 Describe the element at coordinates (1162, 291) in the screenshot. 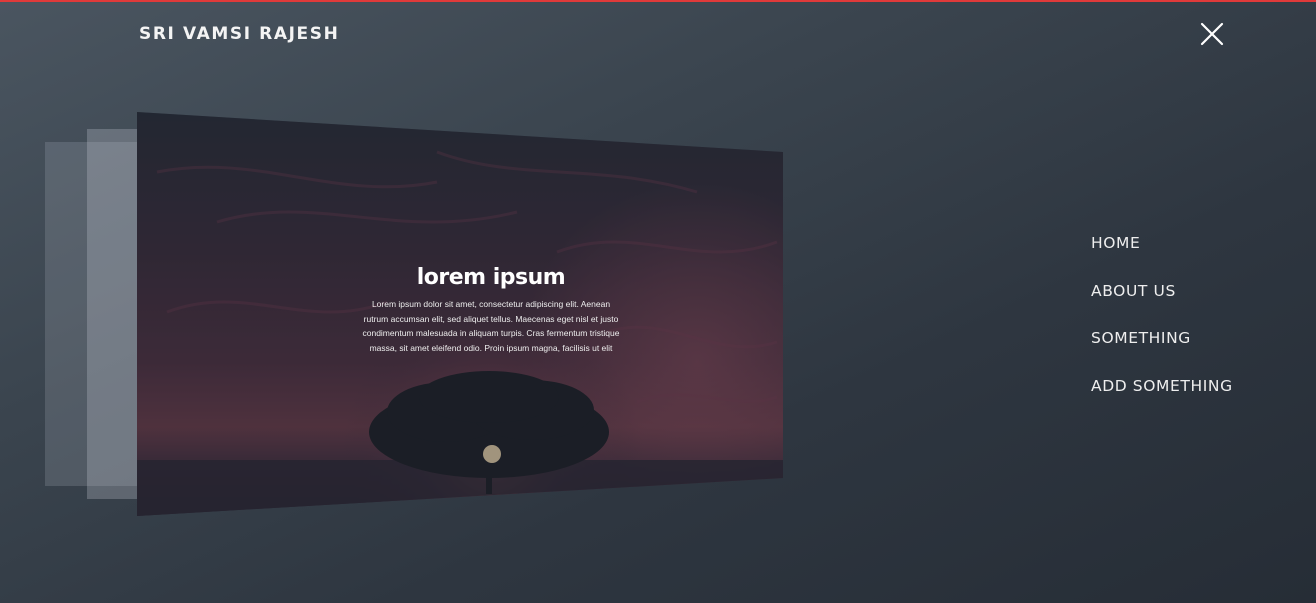

I see `nav-item-about-us: ABOUT US` at that location.